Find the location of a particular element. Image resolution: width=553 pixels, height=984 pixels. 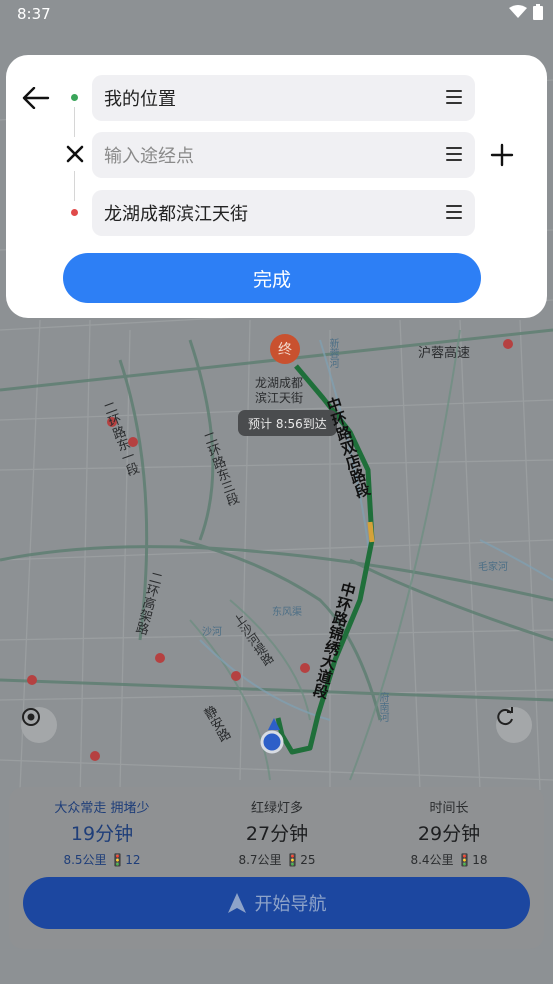

destination-label-line2: 滨江天街 is located at coordinates (279, 398).